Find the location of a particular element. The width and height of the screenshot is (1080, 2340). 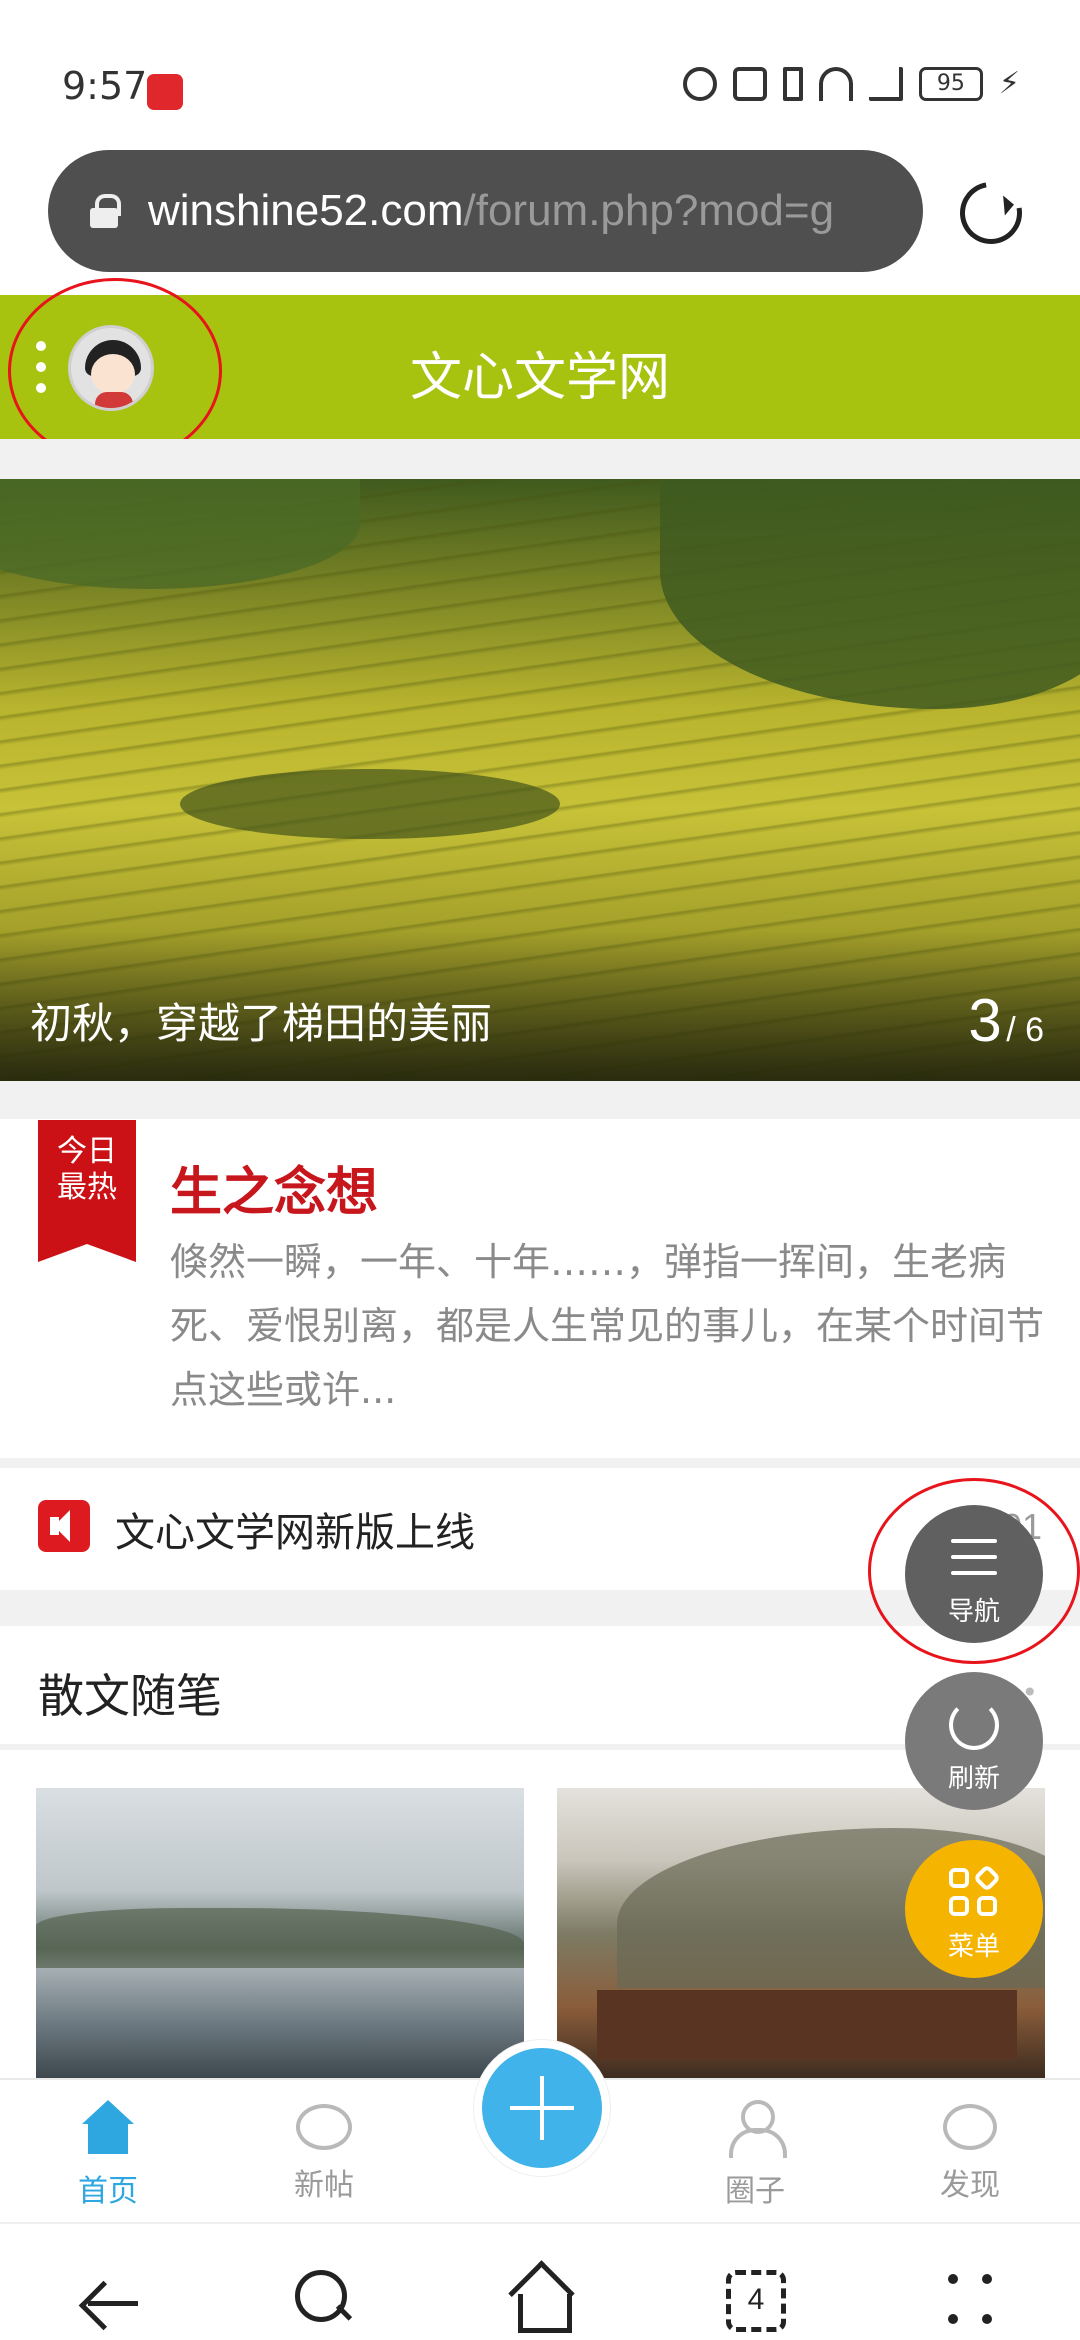

tabs-button: 4 is located at coordinates (756, 2301).